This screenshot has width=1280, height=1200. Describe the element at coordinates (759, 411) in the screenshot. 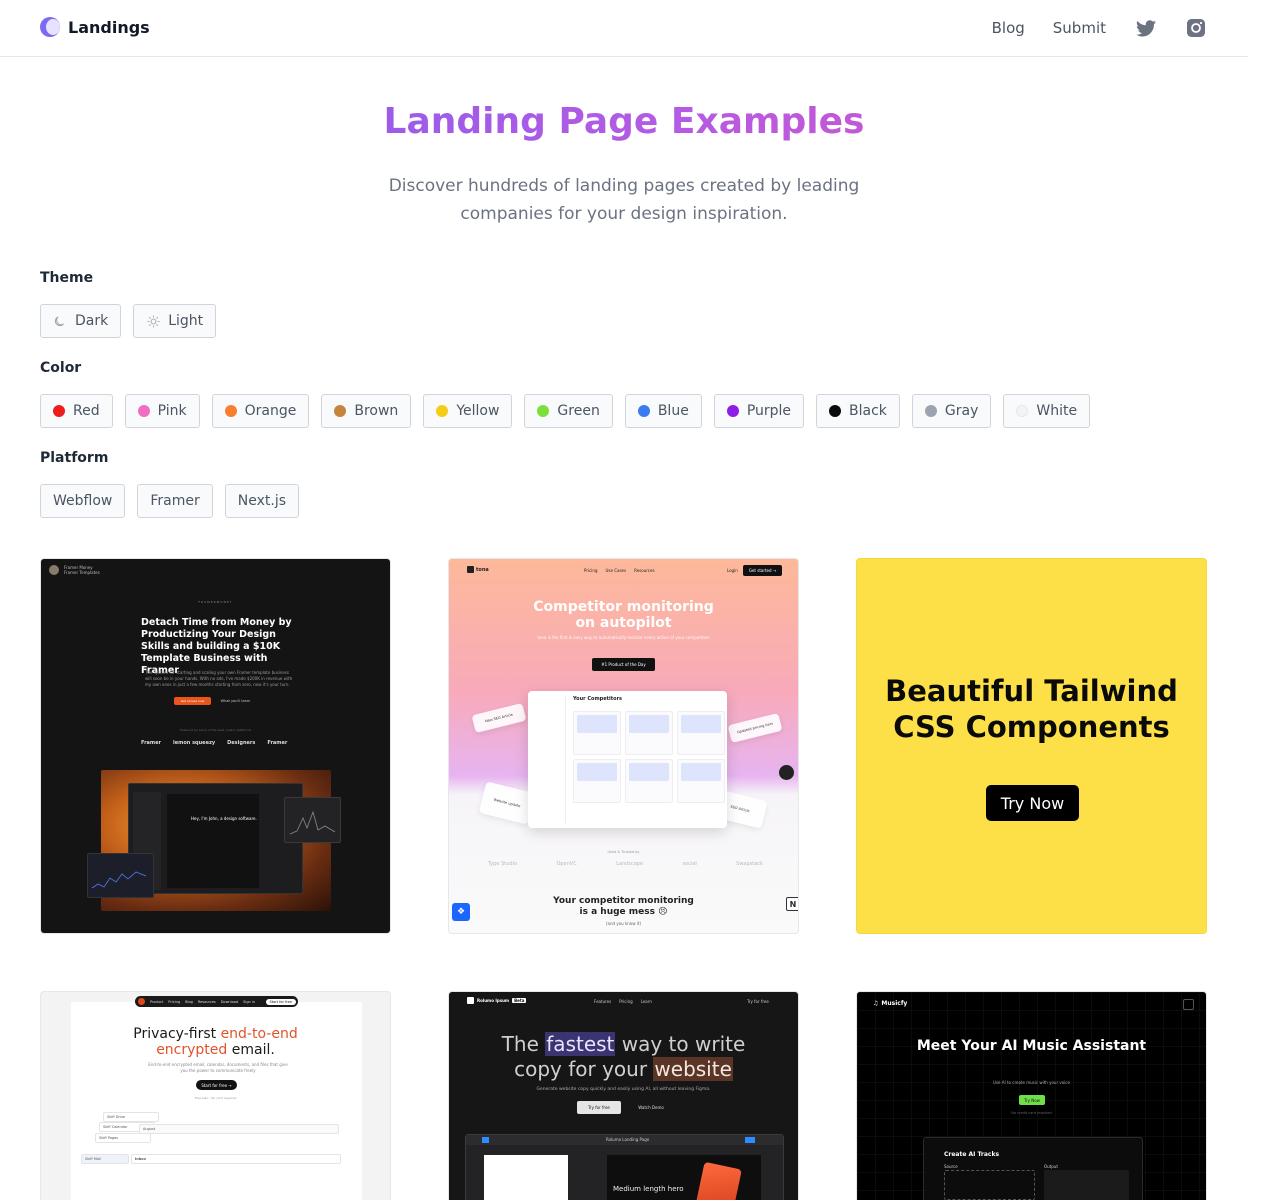

I see `color-purple-chip: Purple` at that location.